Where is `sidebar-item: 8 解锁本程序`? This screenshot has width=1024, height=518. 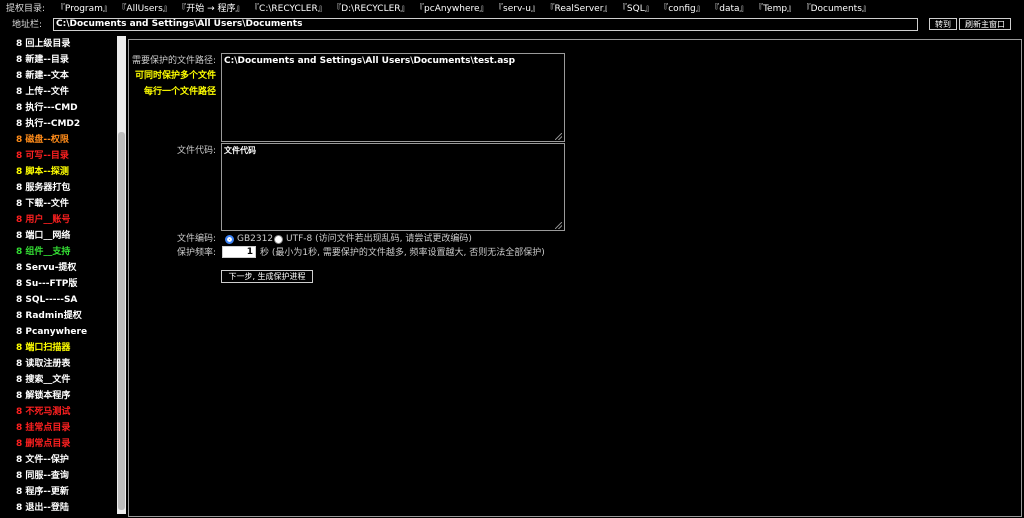
sidebar-item: 8 解锁本程序 is located at coordinates (43, 396).